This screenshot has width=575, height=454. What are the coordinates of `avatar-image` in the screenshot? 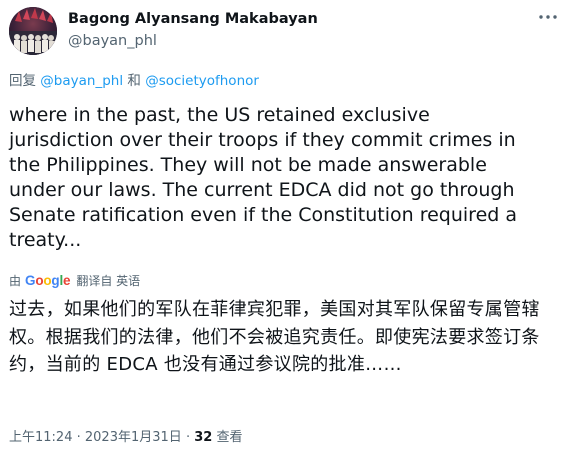 It's located at (33, 31).